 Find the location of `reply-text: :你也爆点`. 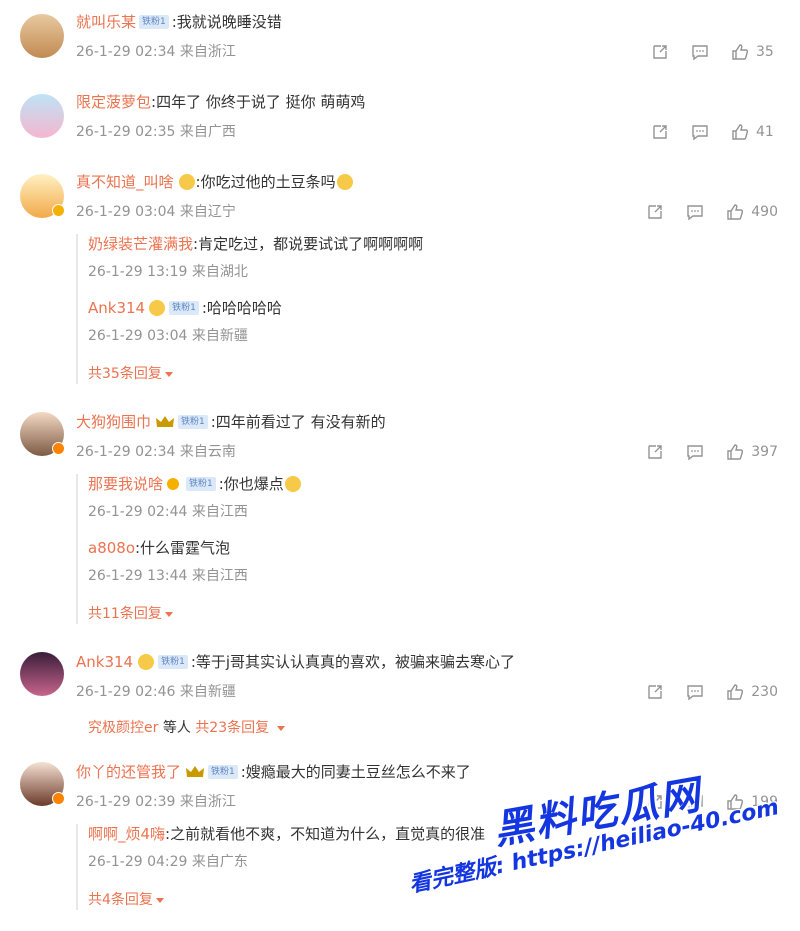

reply-text: :你也爆点 is located at coordinates (251, 484).